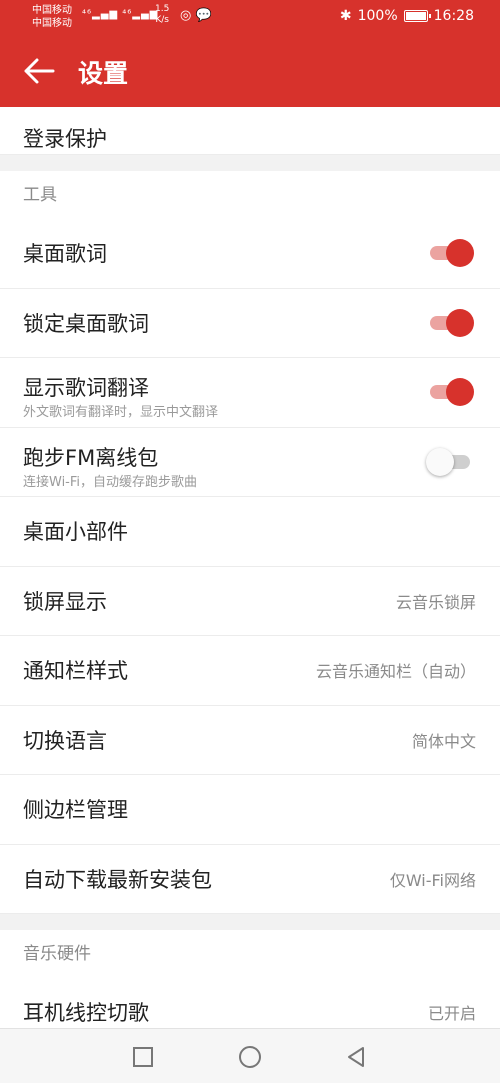 The height and width of the screenshot is (1083, 500). Describe the element at coordinates (52, 23) in the screenshot. I see `carrier-2: 中国移动` at that location.